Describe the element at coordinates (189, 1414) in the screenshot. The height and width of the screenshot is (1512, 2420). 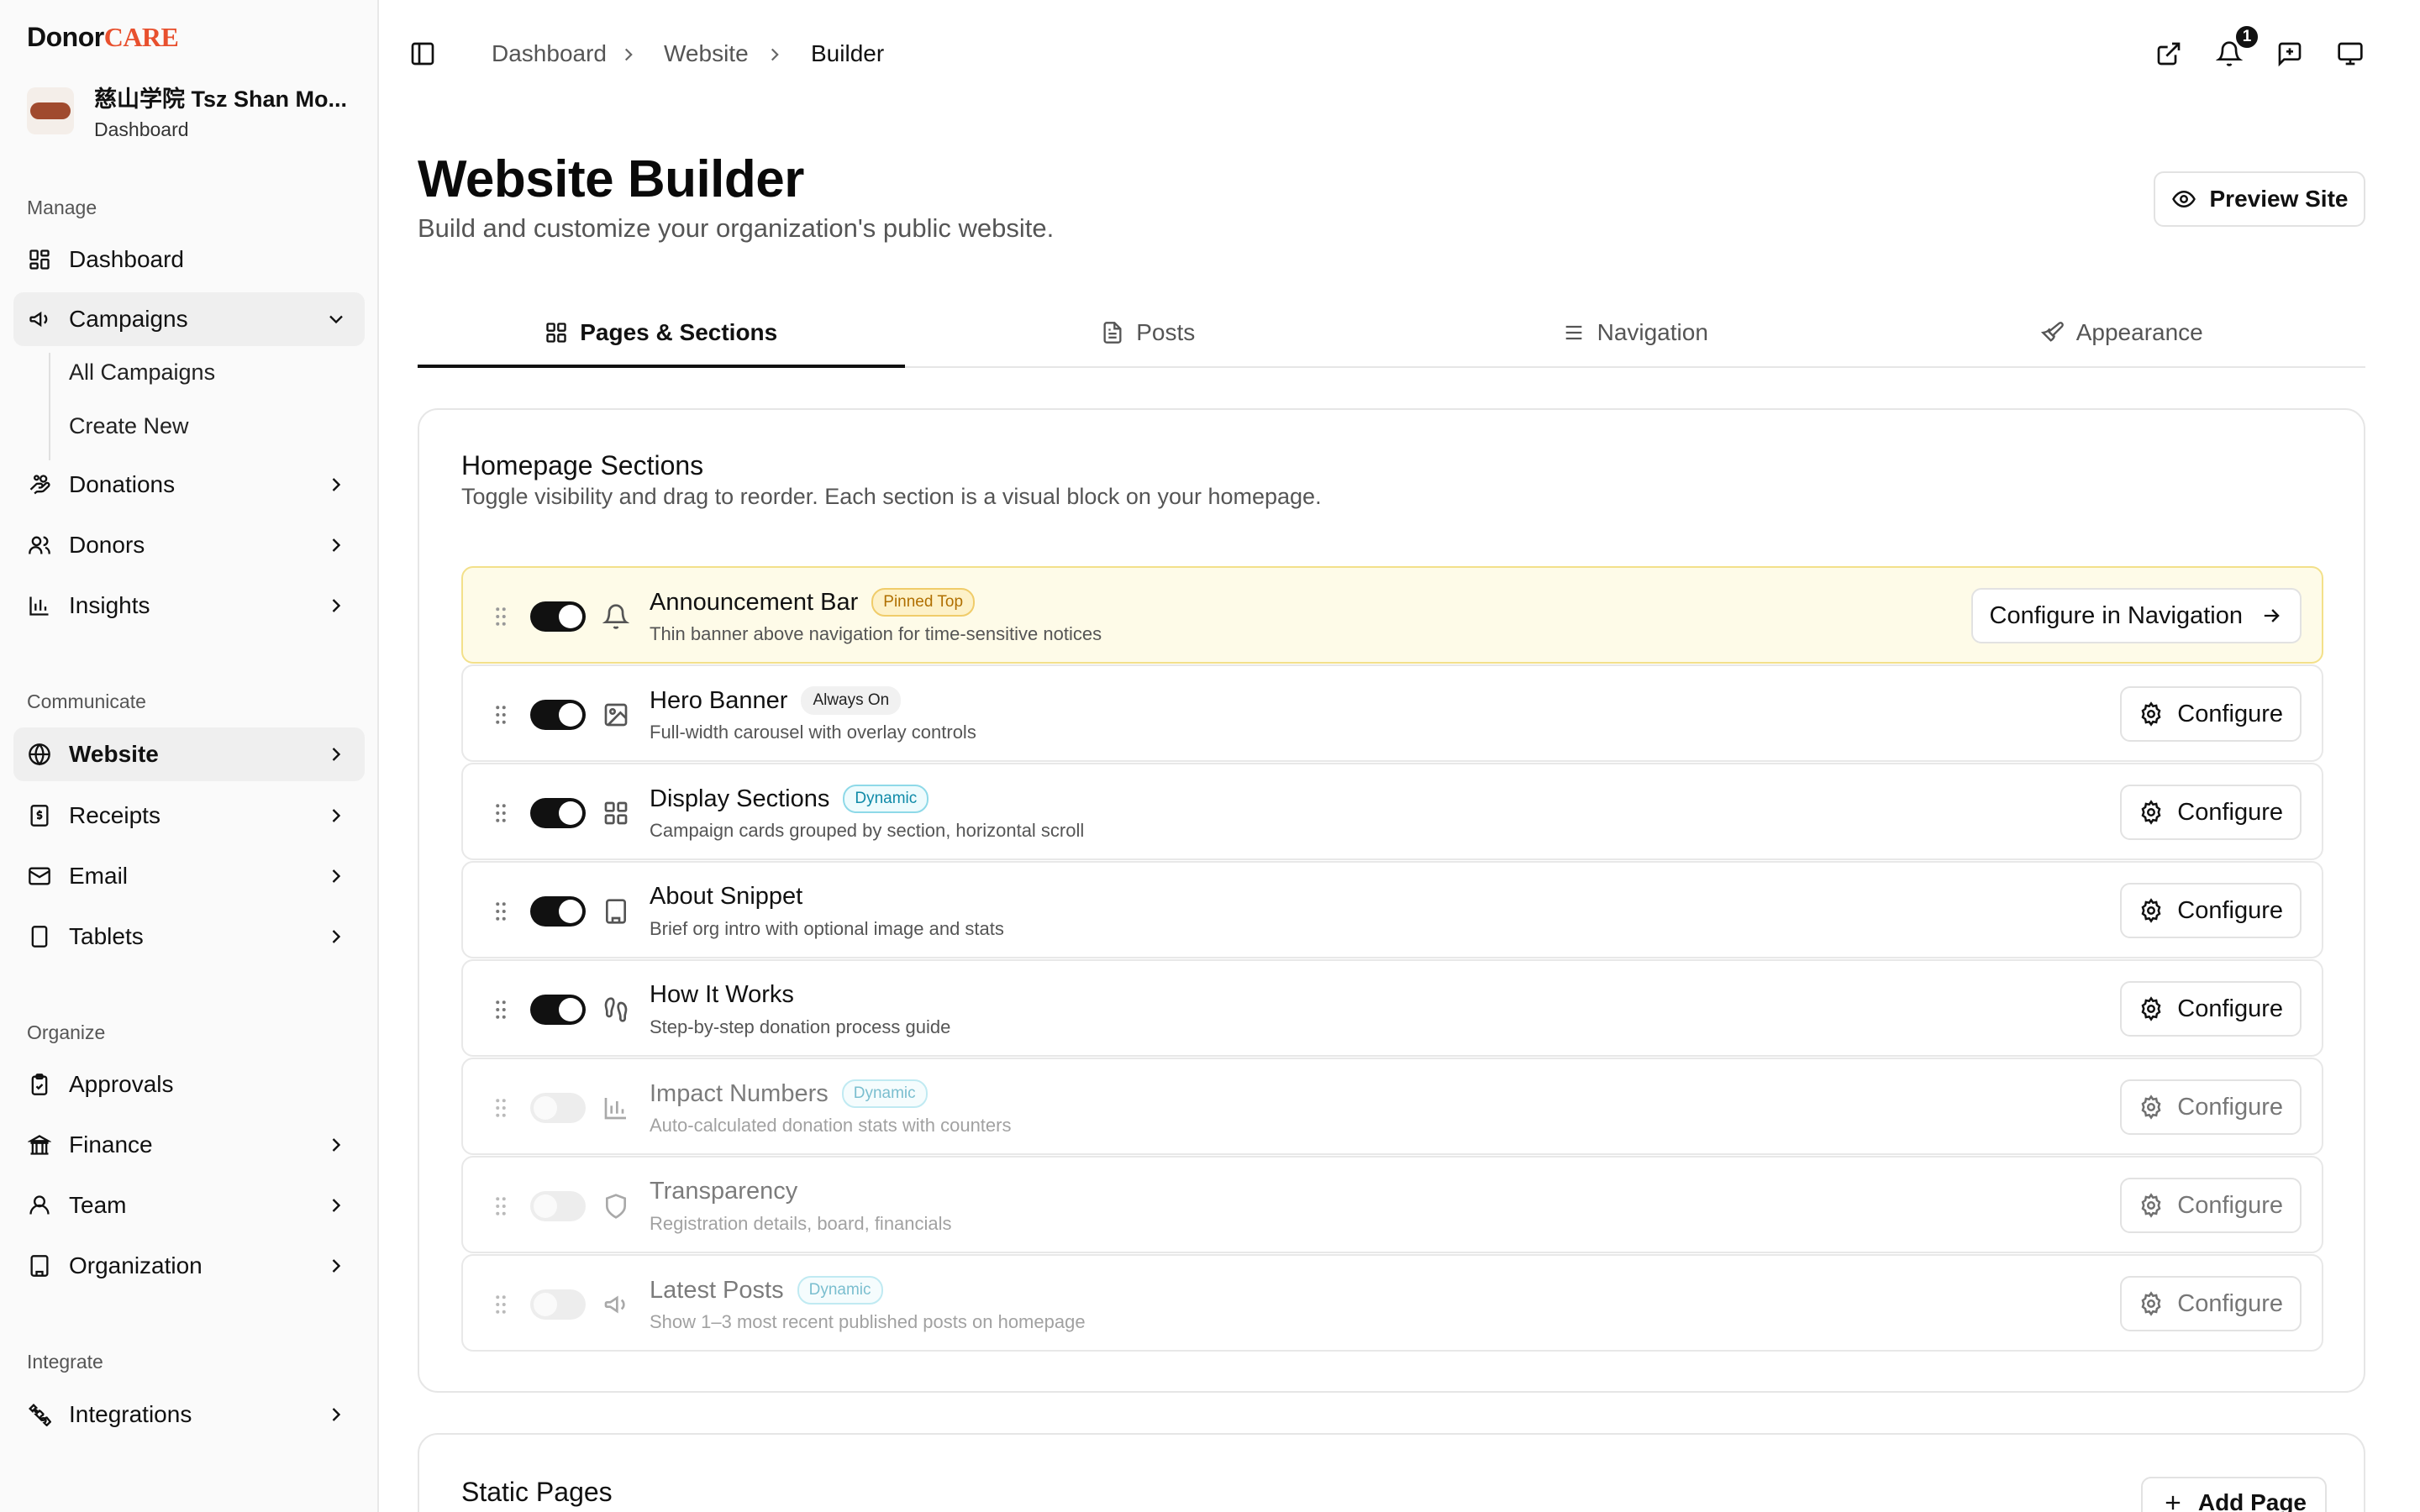
I see `sidebar-item-integrations: Integrations` at that location.